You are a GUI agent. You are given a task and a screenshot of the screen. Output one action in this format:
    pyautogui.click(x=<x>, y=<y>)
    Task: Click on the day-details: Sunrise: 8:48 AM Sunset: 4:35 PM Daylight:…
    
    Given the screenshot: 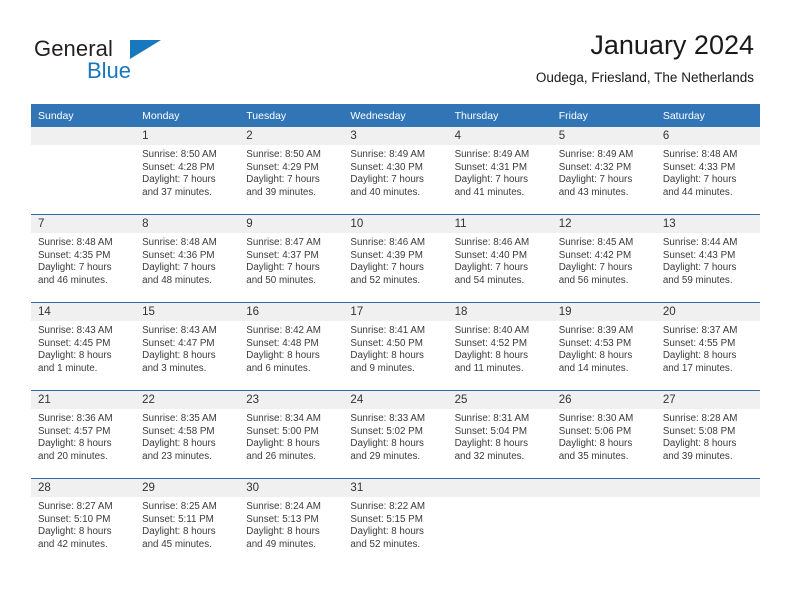 What is the action you would take?
    pyautogui.click(x=83, y=260)
    